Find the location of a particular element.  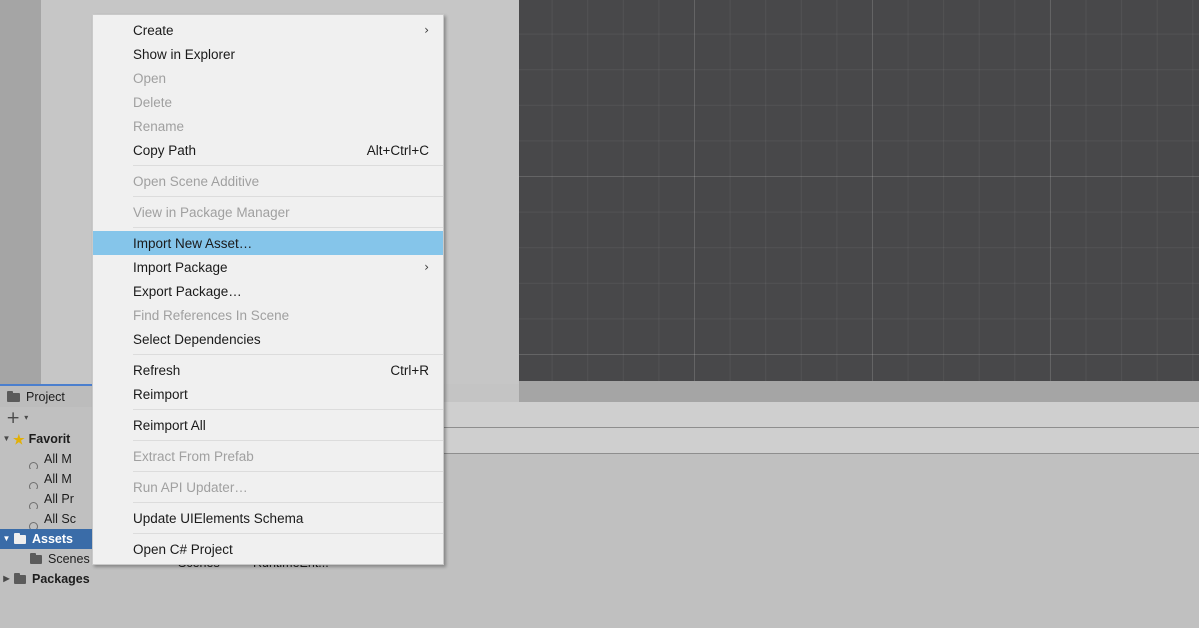

menu-item-label: Rename is located at coordinates (159, 126).